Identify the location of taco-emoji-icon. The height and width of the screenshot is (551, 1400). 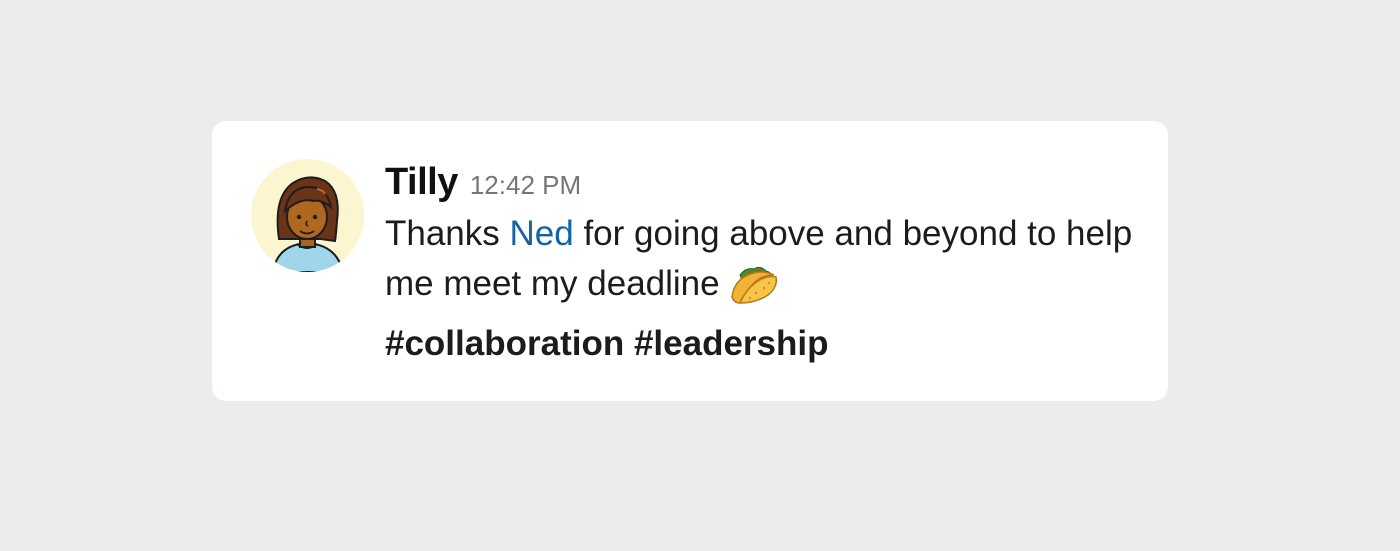
(753, 290).